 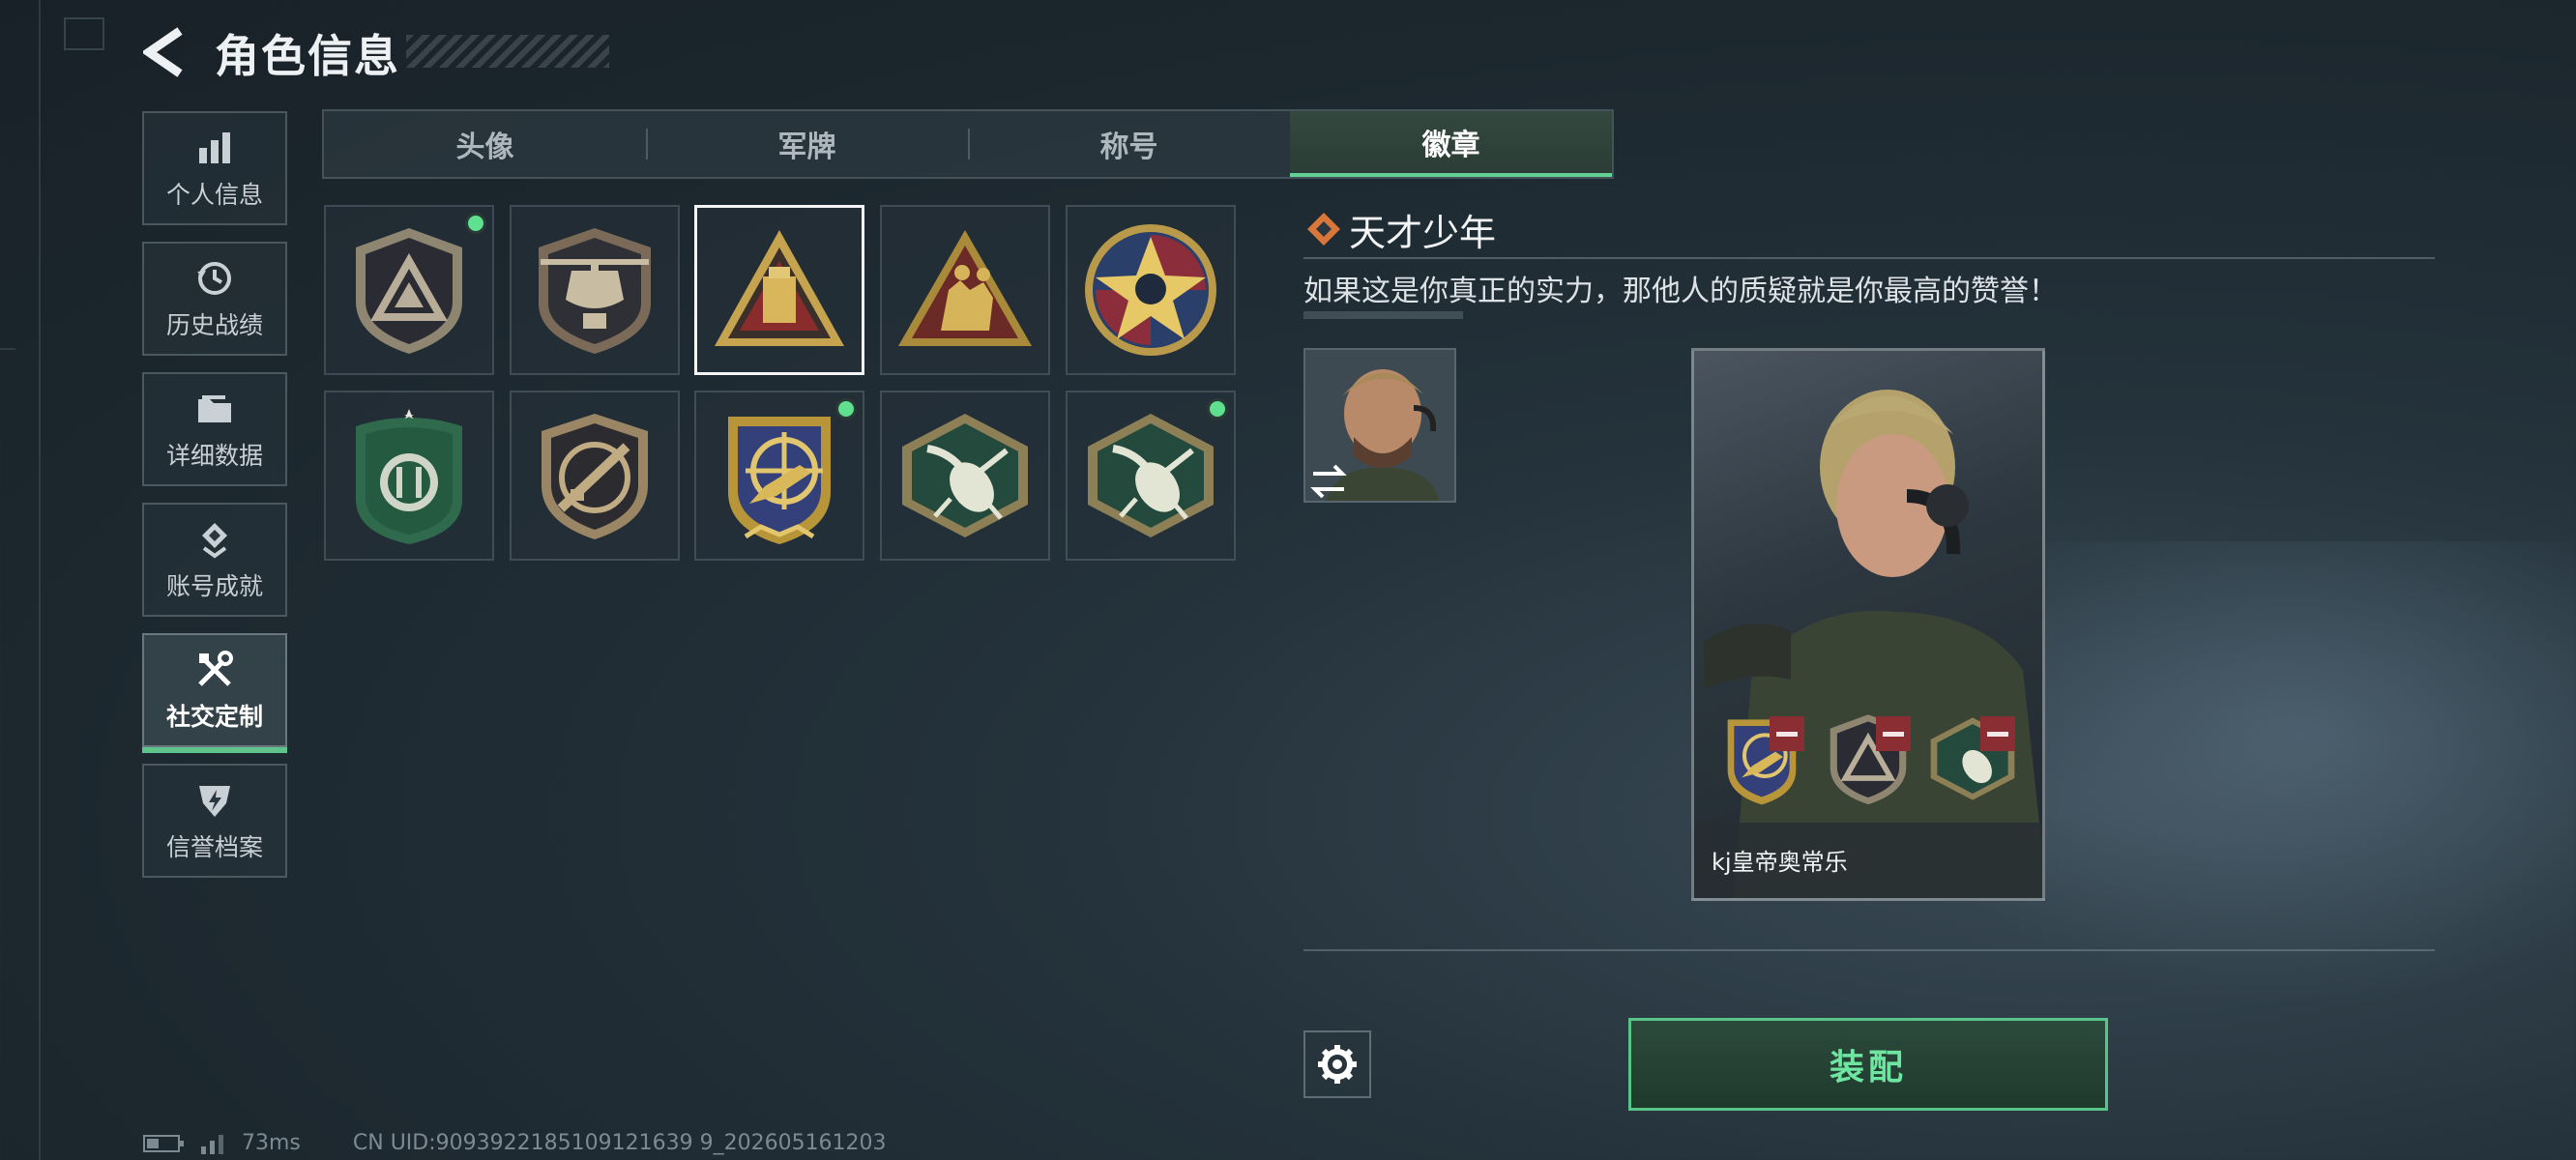 What do you see at coordinates (1383, 315) in the screenshot?
I see `description-subline` at bounding box center [1383, 315].